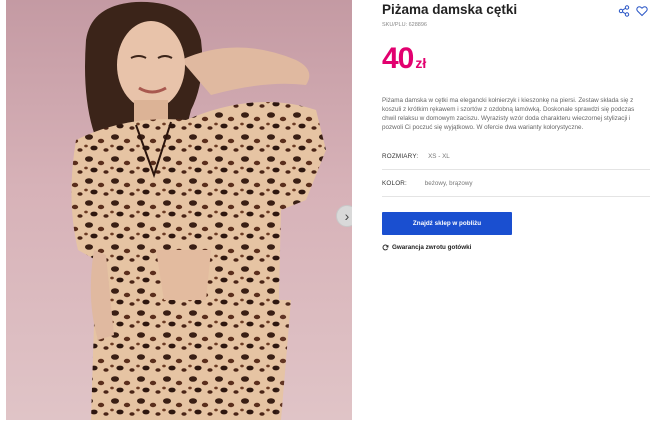  Describe the element at coordinates (448, 183) in the screenshot. I see `color-value: beżowy, brązowy` at that location.